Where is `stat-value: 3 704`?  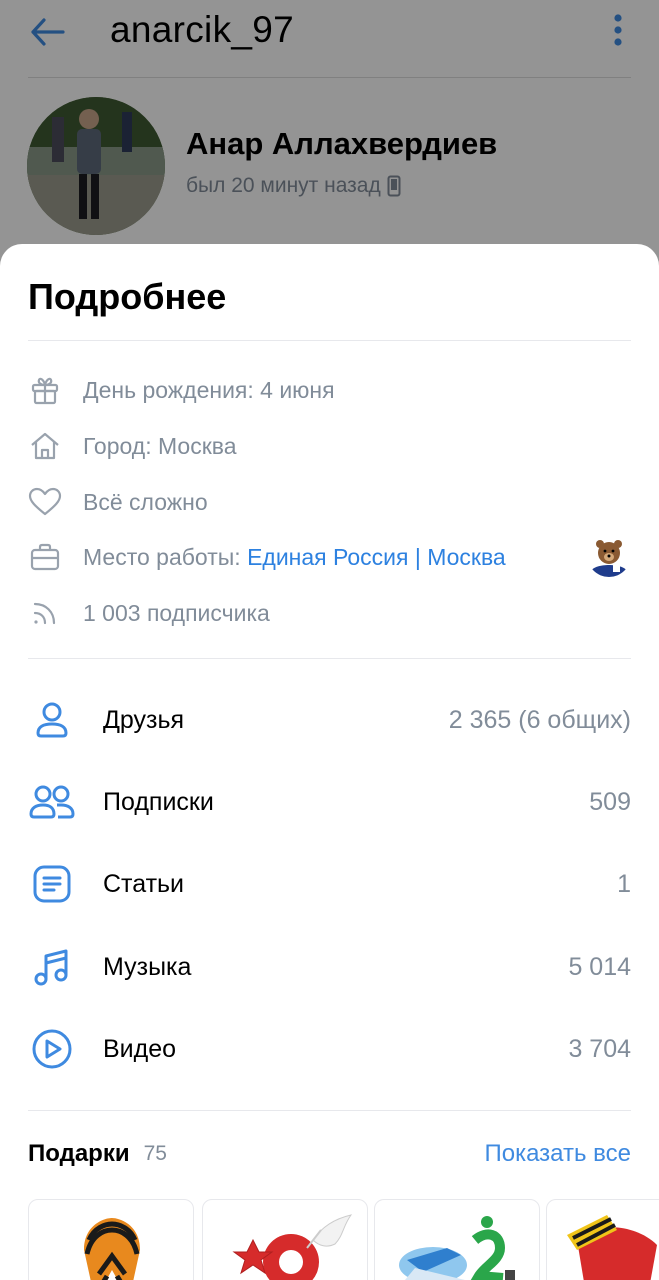
stat-value: 3 704 is located at coordinates (599, 1048).